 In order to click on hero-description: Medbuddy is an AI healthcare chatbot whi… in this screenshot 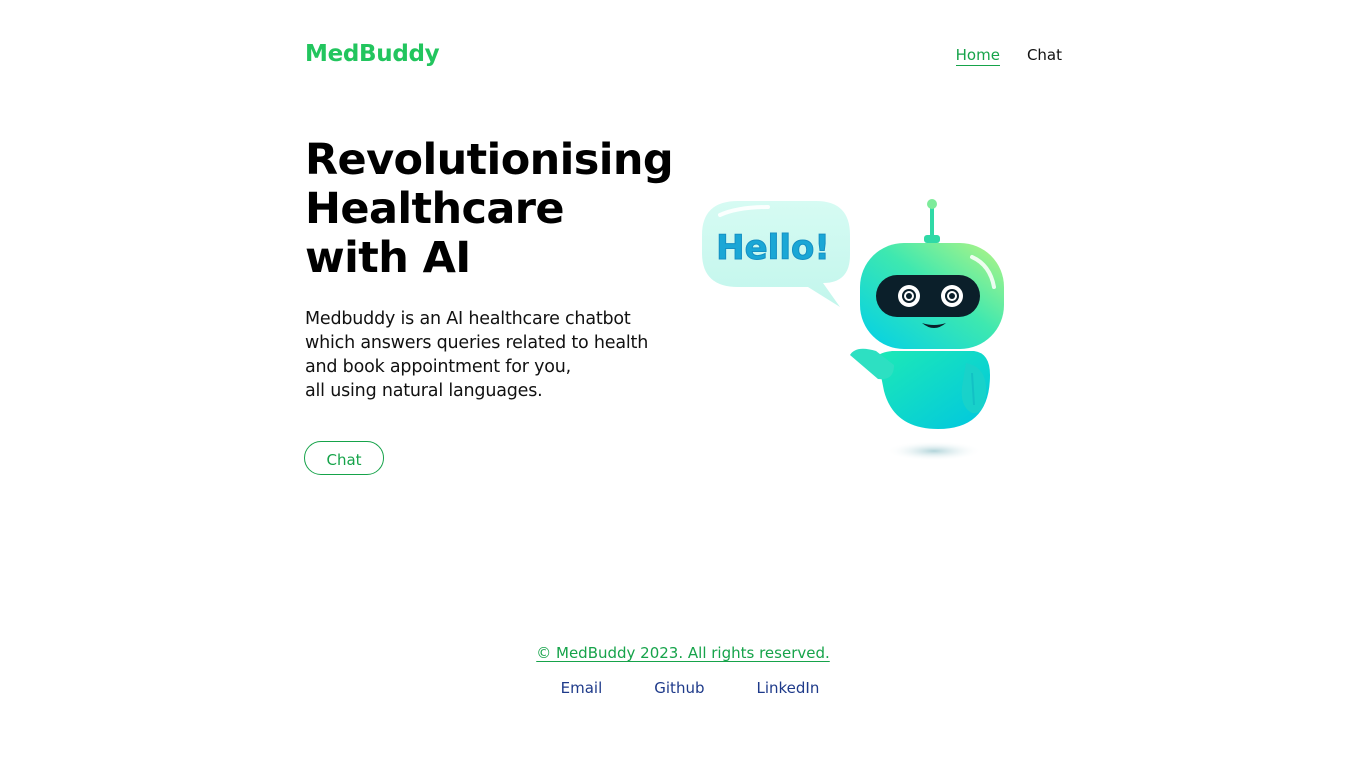, I will do `click(495, 355)`.